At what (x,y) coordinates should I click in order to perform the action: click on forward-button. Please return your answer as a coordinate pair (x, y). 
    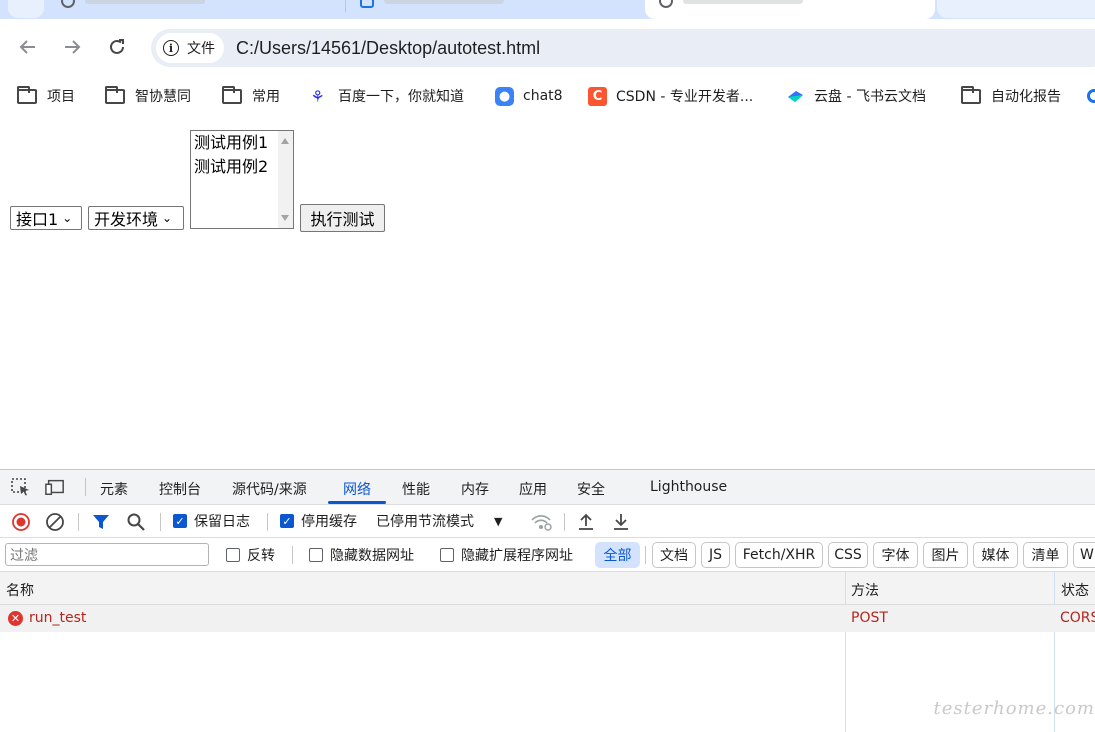
    Looking at the image, I should click on (72, 47).